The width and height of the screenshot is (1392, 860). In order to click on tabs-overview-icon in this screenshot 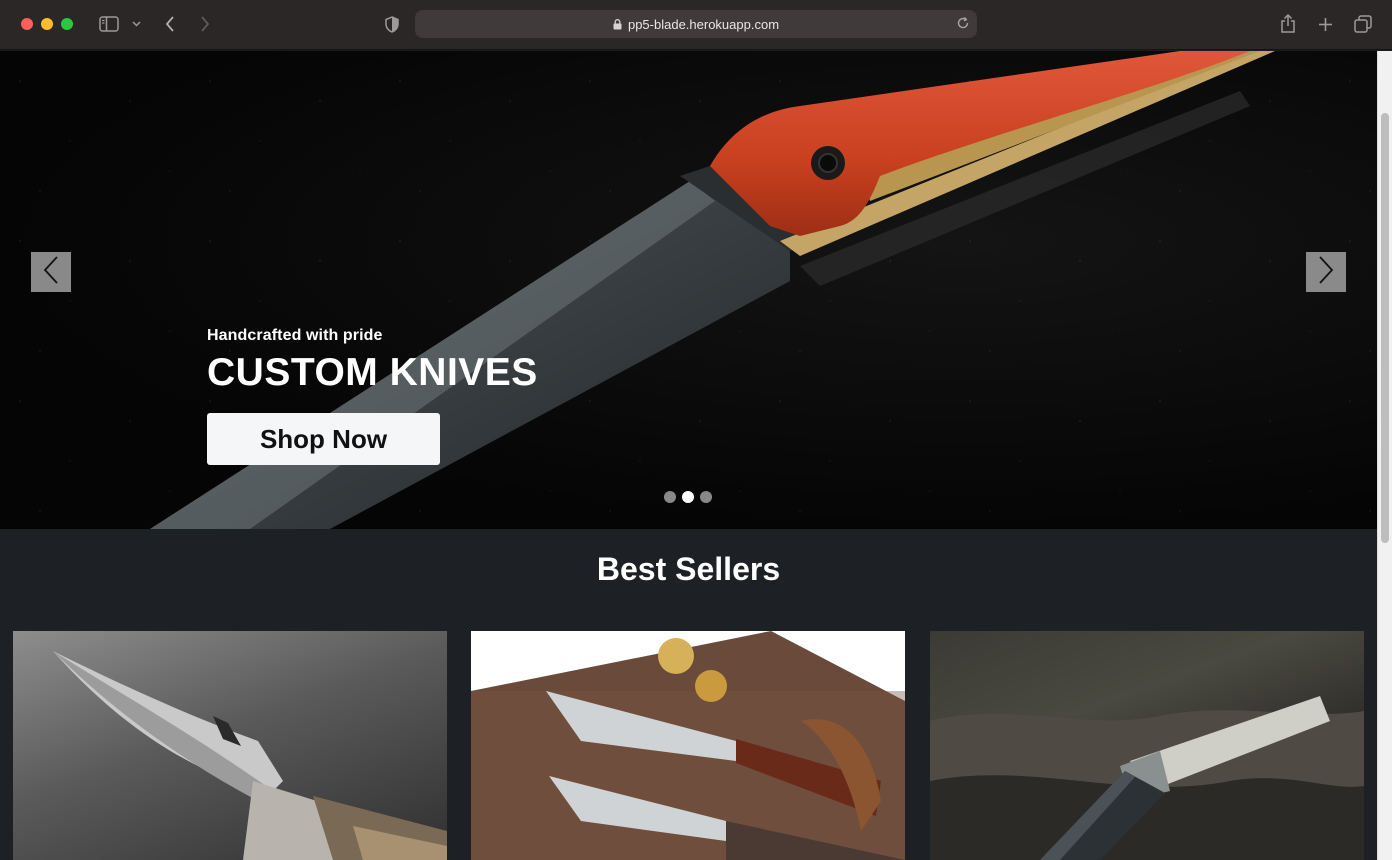, I will do `click(1363, 24)`.